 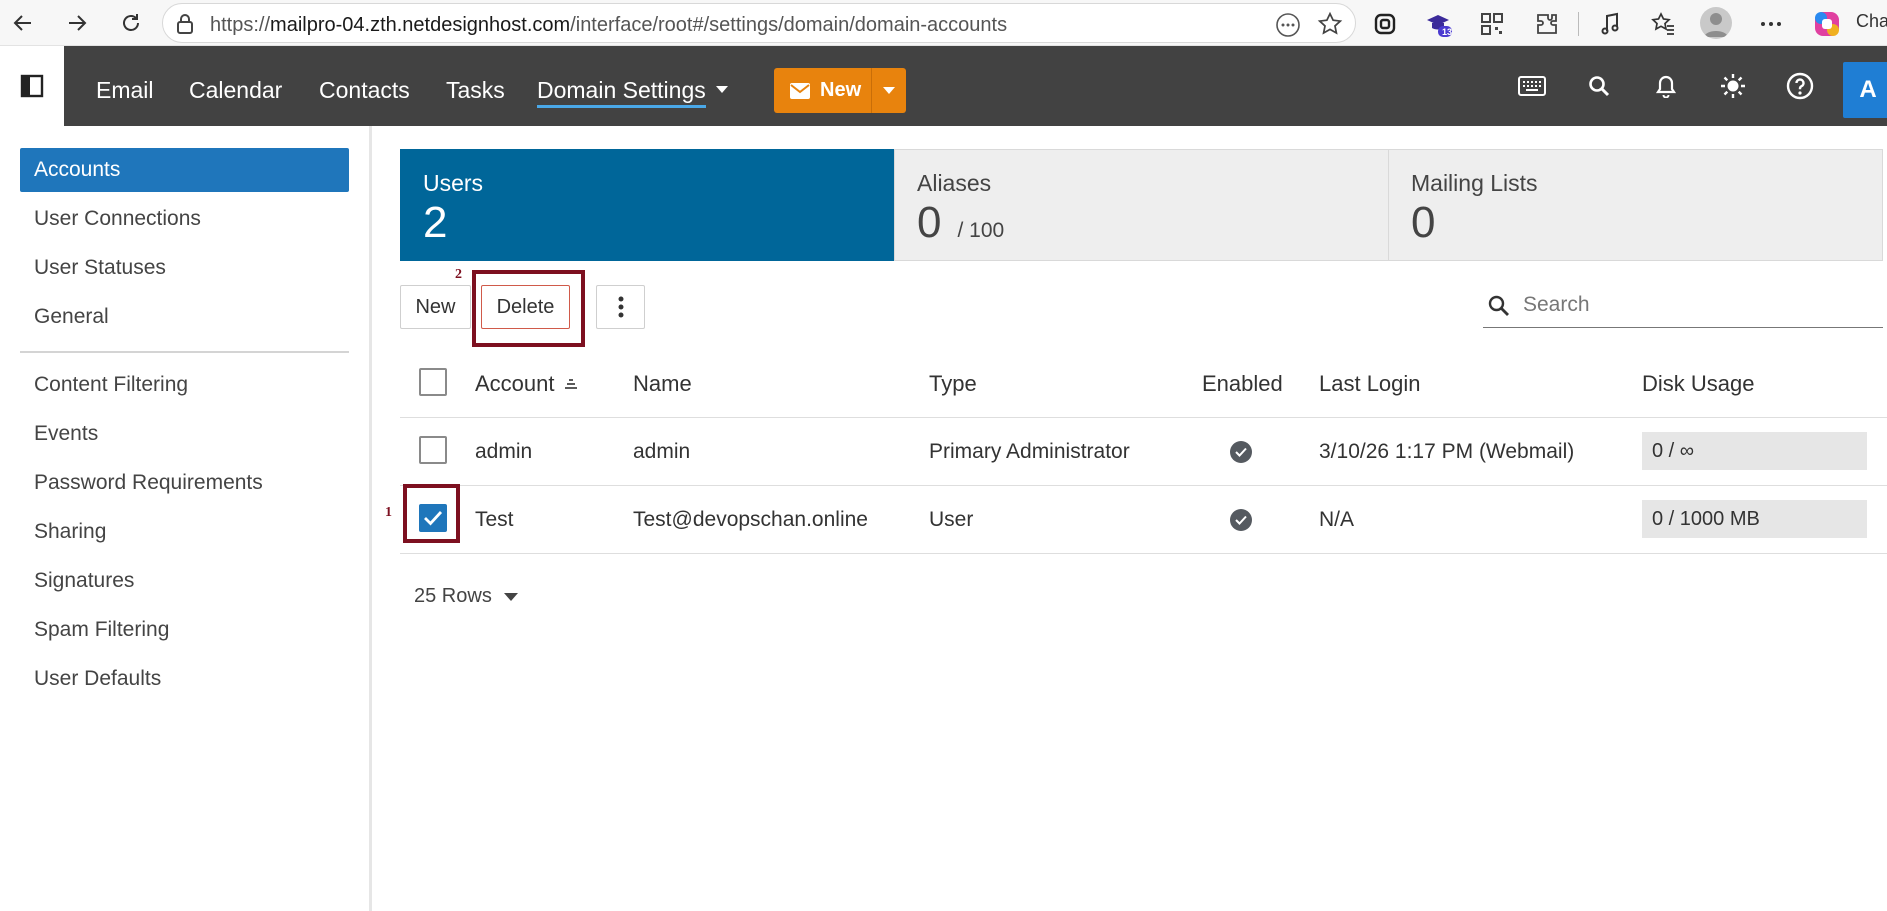 What do you see at coordinates (1693, 305) in the screenshot?
I see `search-input` at bounding box center [1693, 305].